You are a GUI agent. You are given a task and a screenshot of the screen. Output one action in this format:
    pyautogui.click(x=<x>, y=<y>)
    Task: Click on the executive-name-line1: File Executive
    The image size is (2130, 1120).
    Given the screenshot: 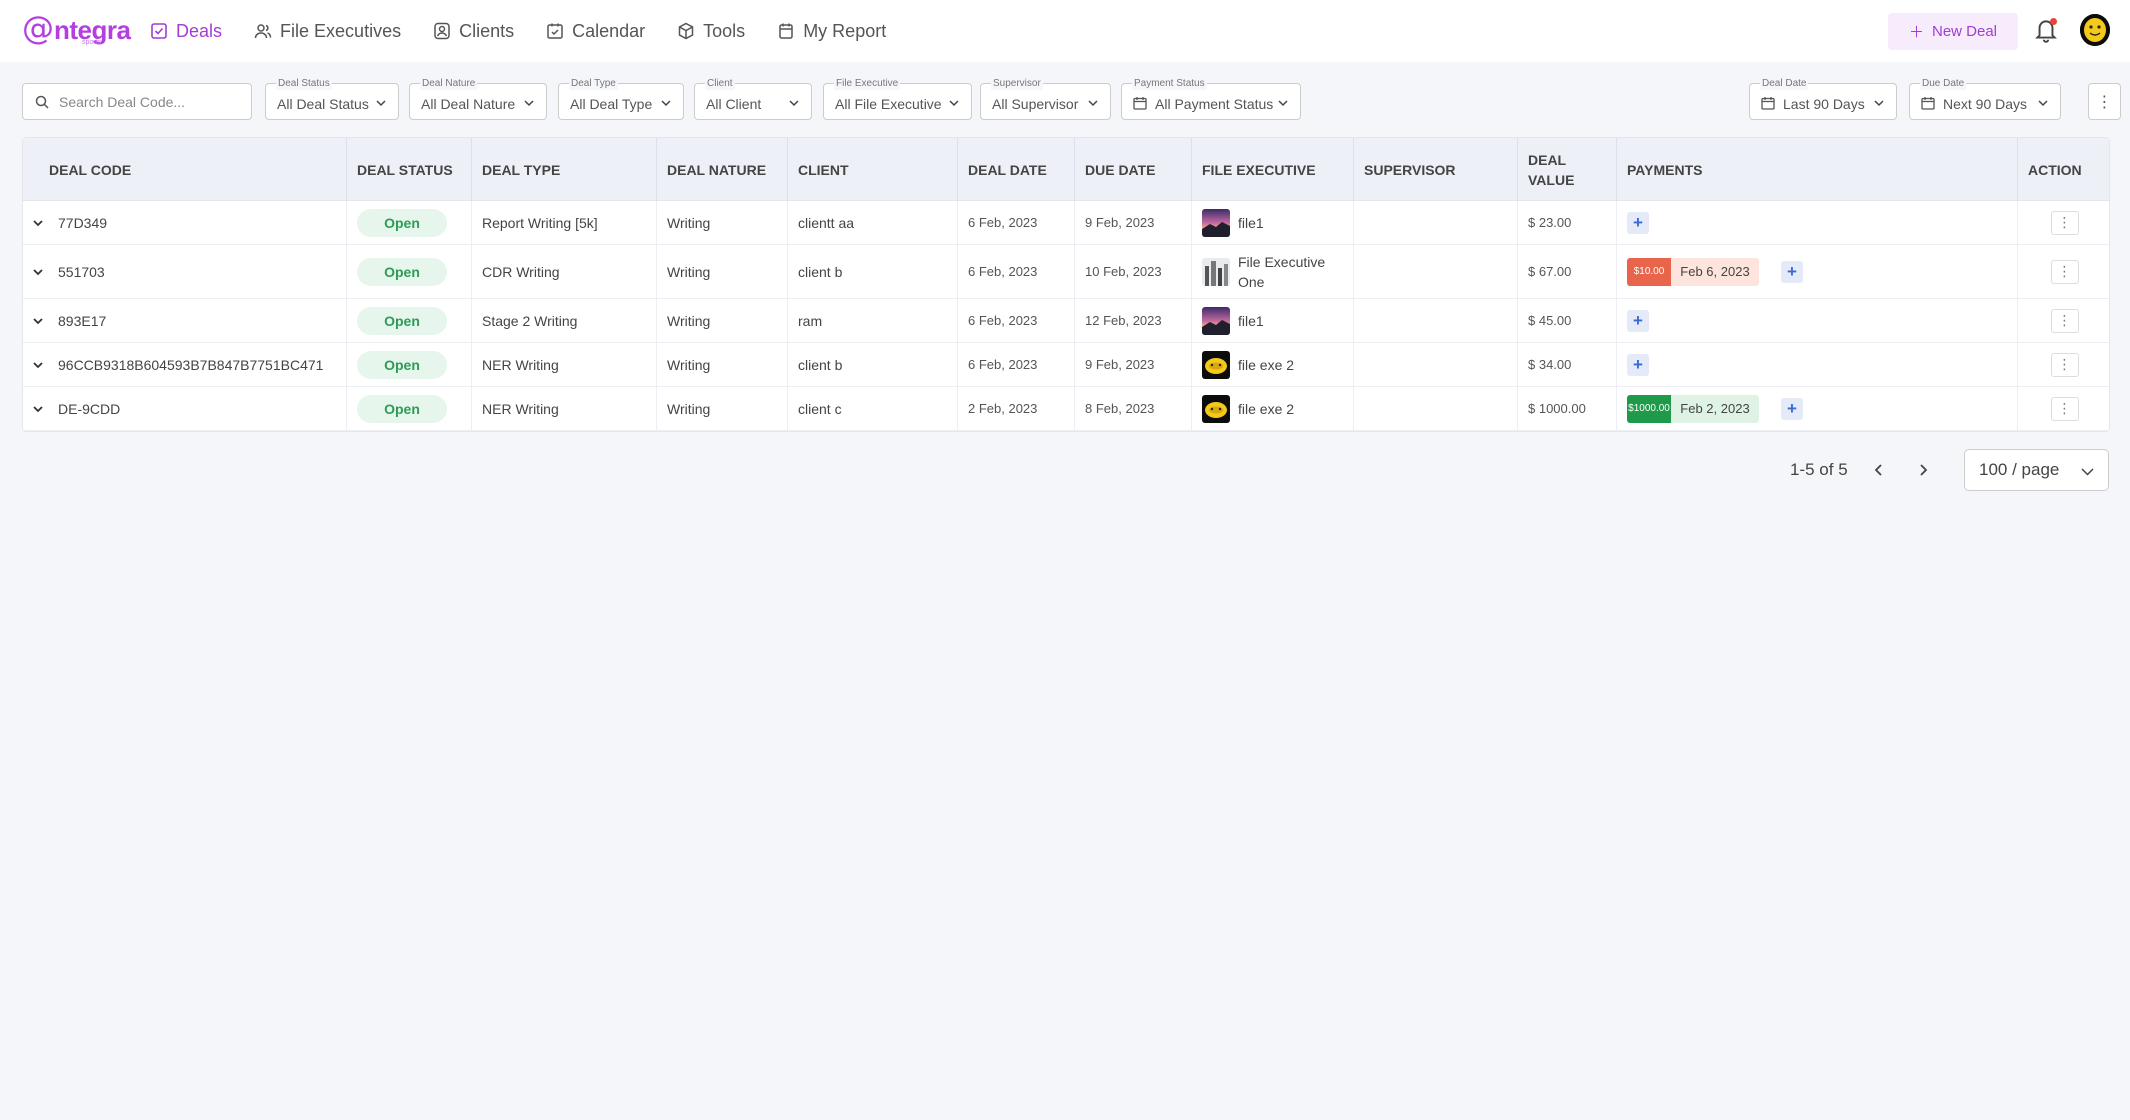 What is the action you would take?
    pyautogui.click(x=1282, y=261)
    